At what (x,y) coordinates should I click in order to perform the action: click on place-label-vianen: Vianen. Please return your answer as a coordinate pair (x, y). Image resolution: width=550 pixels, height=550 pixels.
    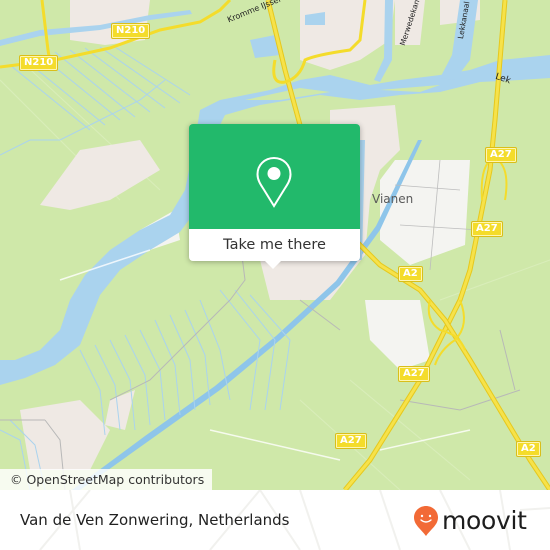
    Looking at the image, I should click on (393, 199).